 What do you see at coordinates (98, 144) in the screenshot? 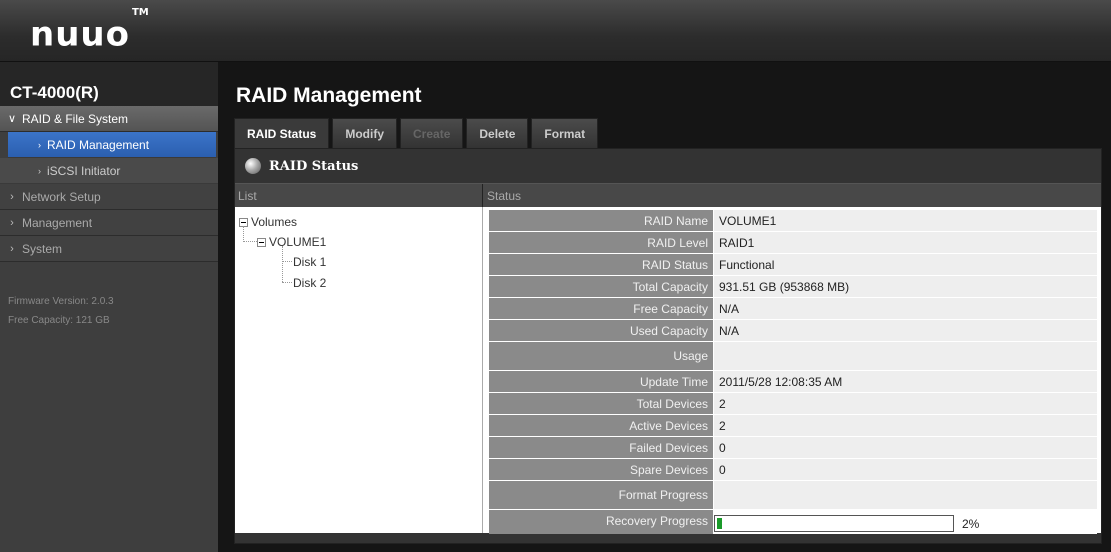
I see `nav-label: RAID Management` at bounding box center [98, 144].